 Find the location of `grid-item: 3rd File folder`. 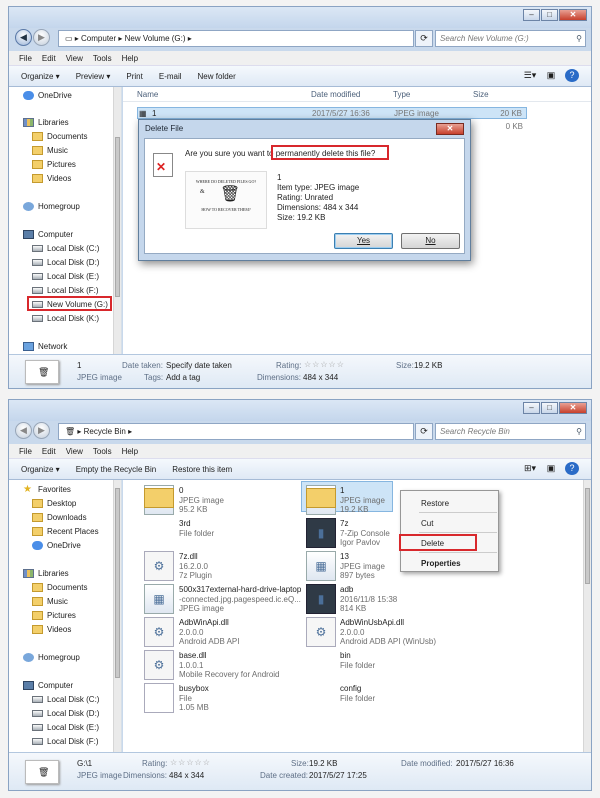

grid-item: 3rd File folder is located at coordinates (196, 528).